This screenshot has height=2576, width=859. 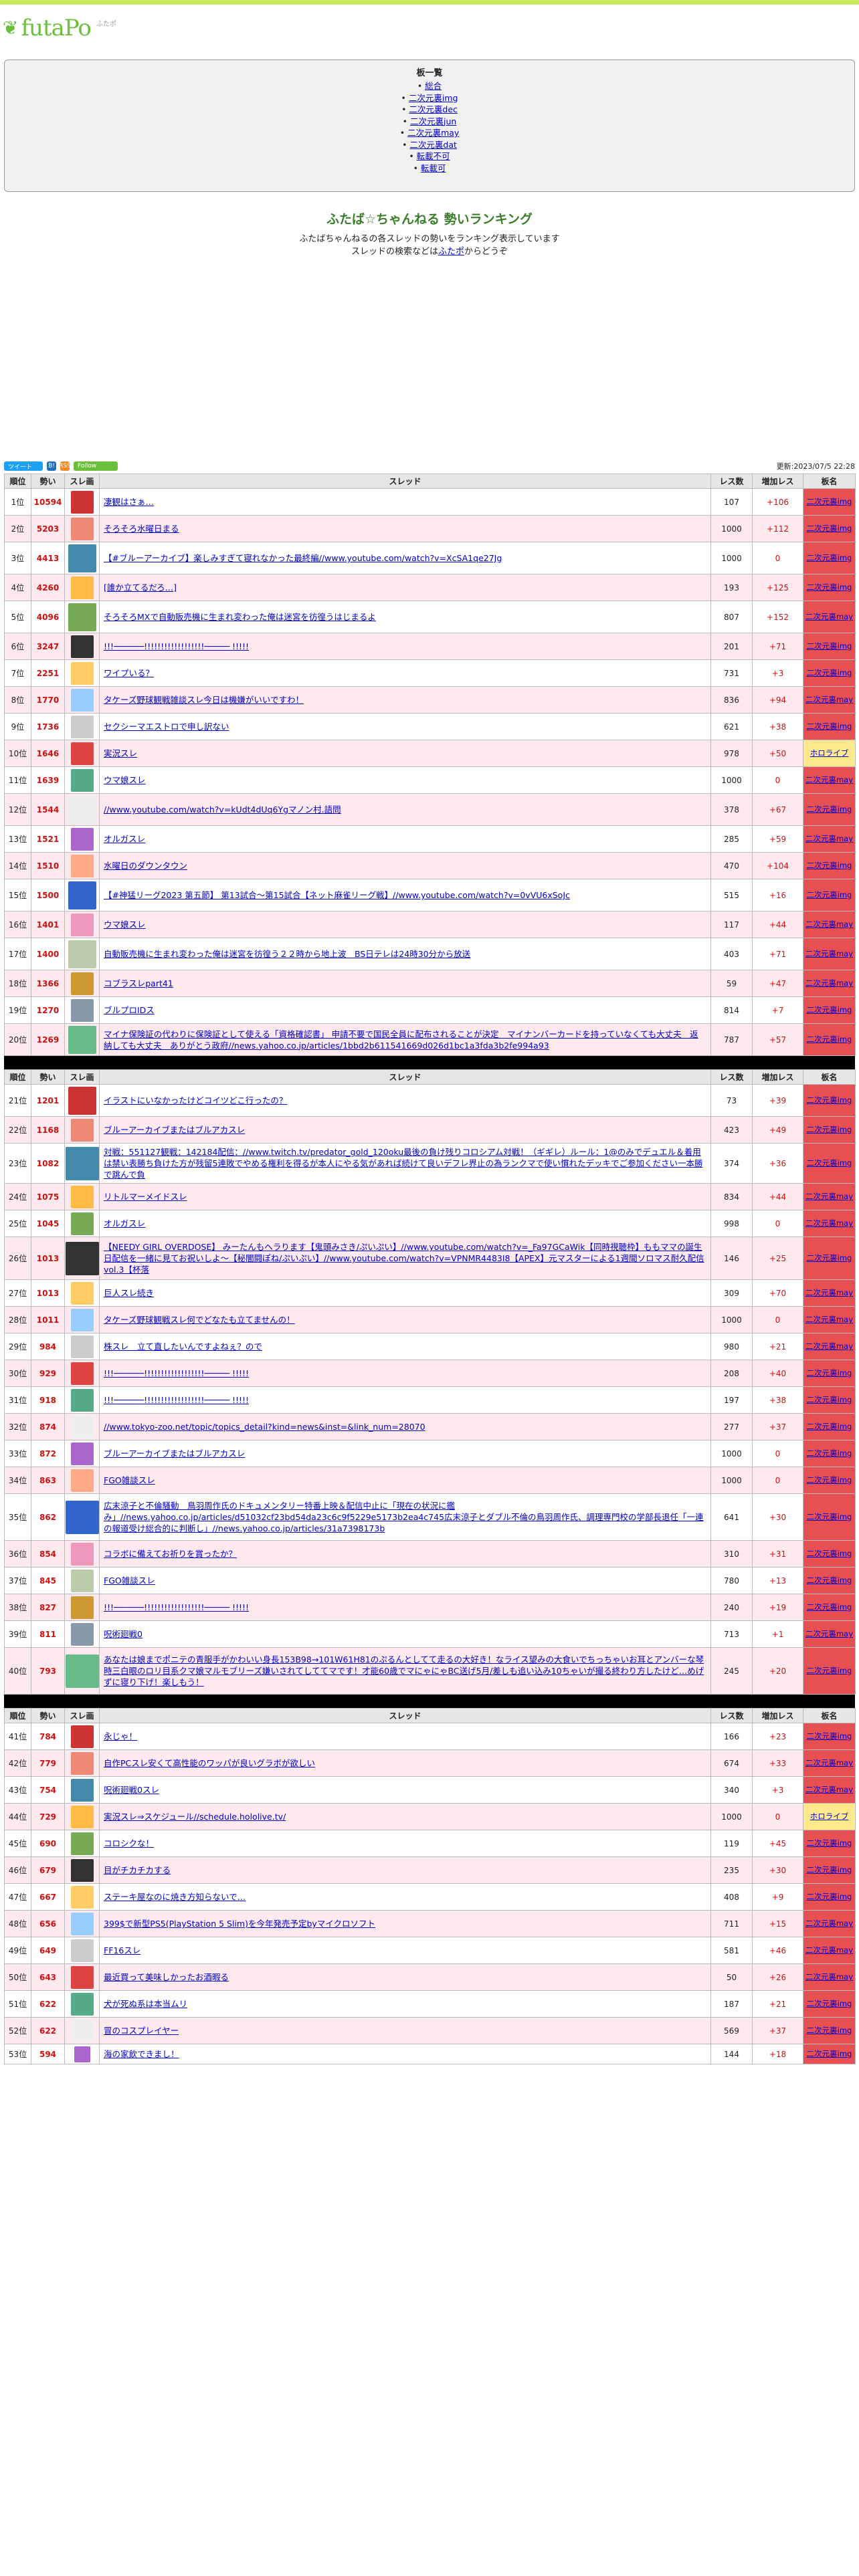 What do you see at coordinates (65, 466) in the screenshot?
I see `rss-button: RSS` at bounding box center [65, 466].